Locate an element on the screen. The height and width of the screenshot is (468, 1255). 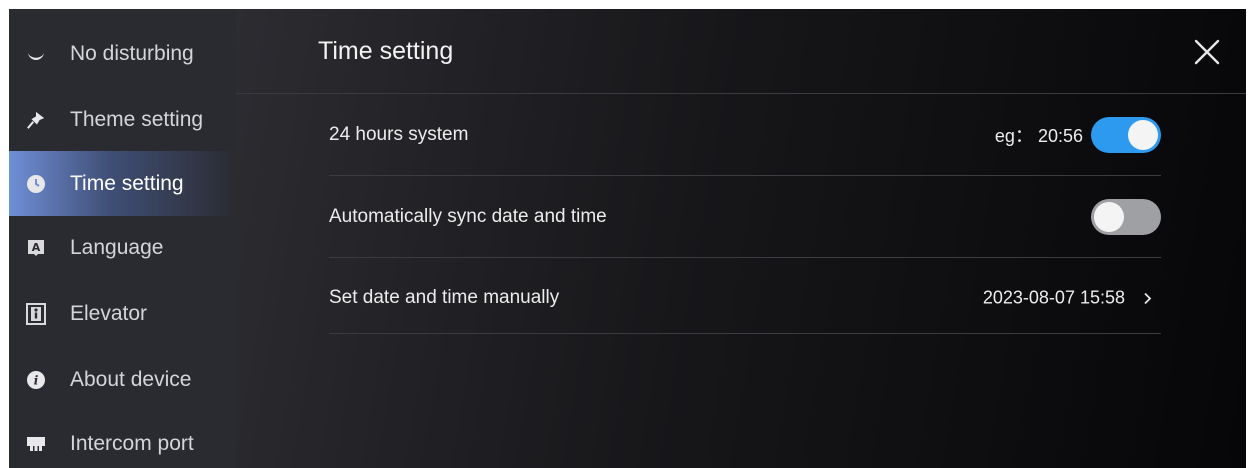
sidebar-item-label: No disturbing is located at coordinates (132, 53).